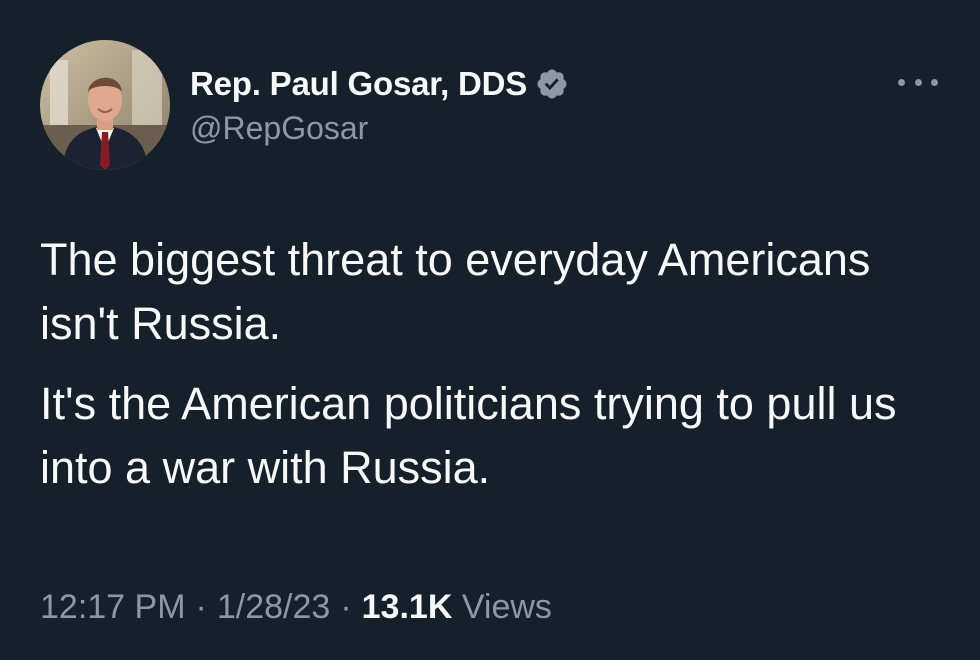  Describe the element at coordinates (407, 607) in the screenshot. I see `views-count: 13.1K` at that location.